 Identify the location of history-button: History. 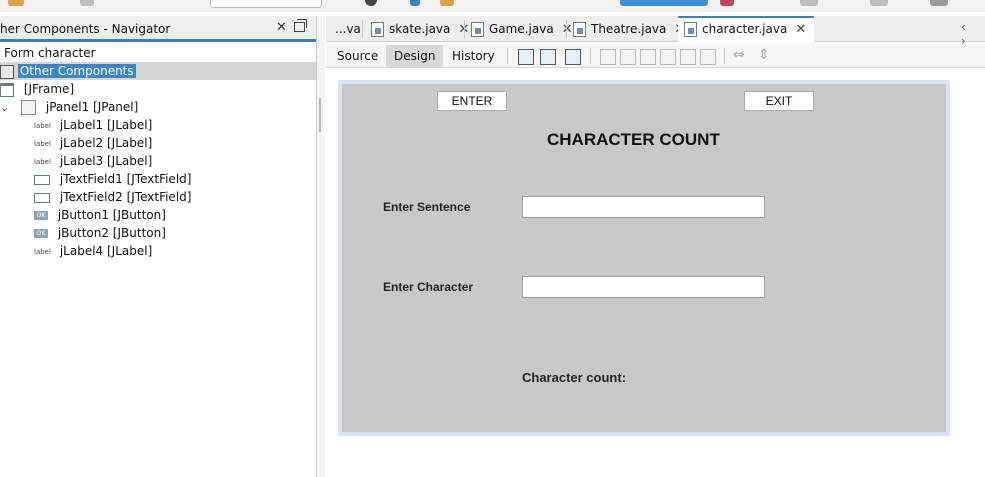
(473, 56).